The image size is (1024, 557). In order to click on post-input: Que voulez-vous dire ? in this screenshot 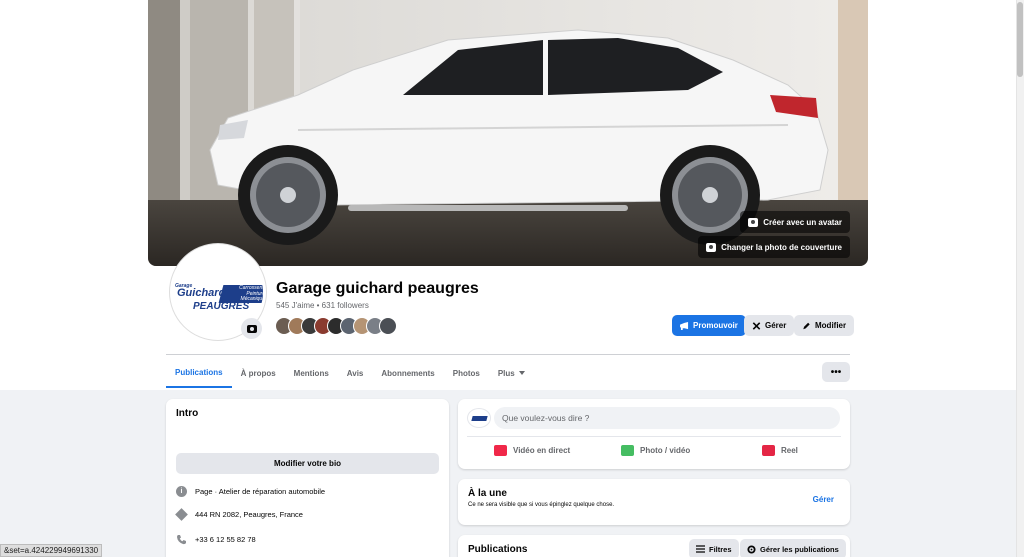, I will do `click(667, 418)`.